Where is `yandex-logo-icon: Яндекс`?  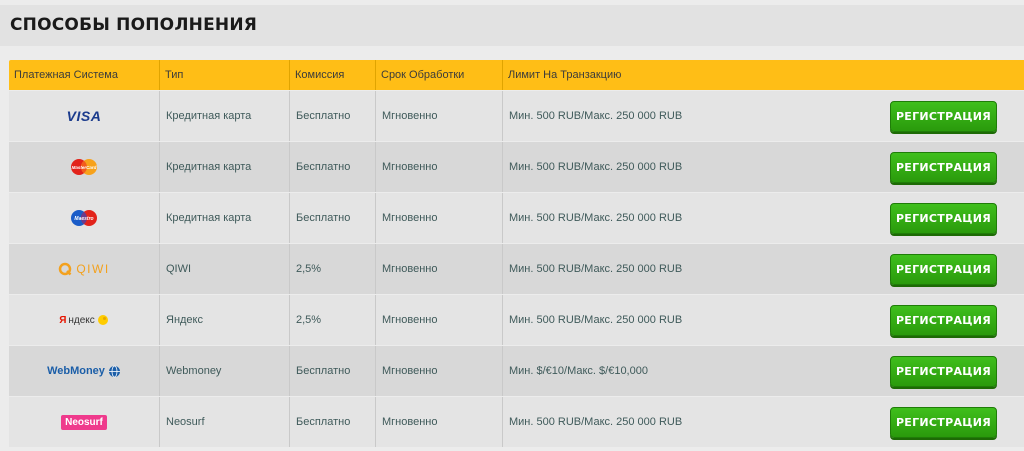 yandex-logo-icon: Яндекс is located at coordinates (84, 320).